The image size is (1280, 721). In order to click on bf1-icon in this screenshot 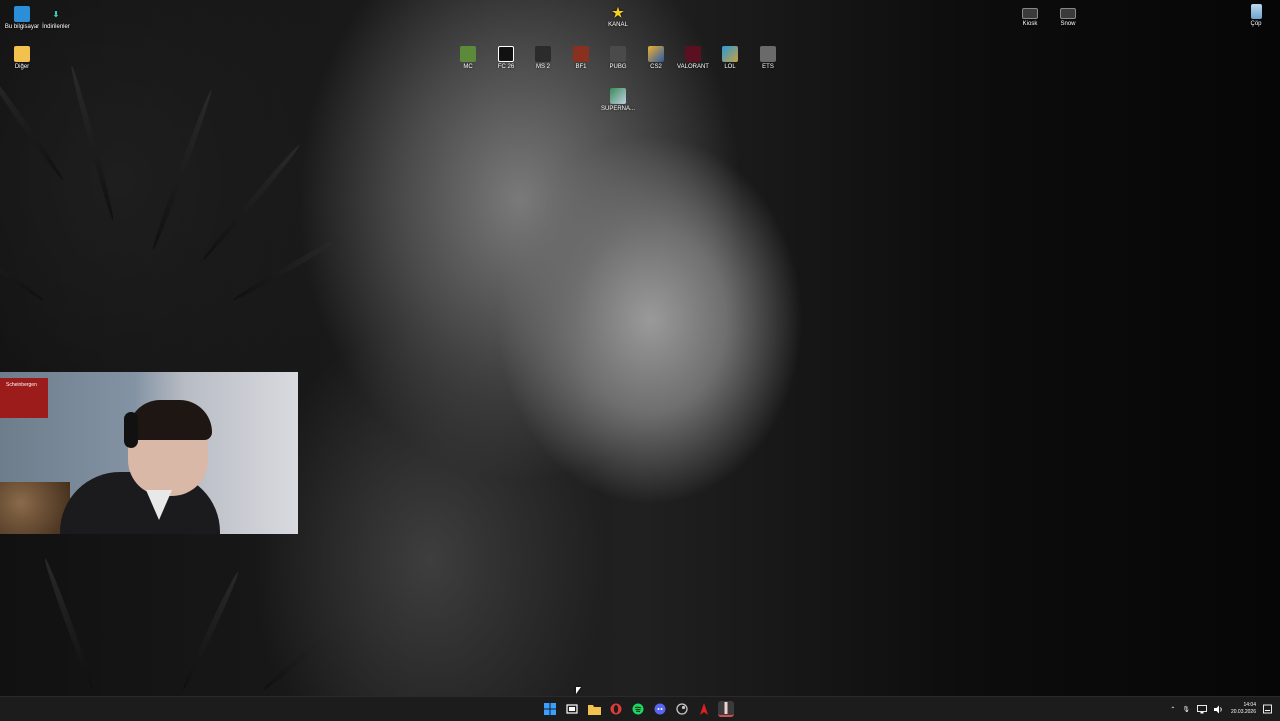, I will do `click(581, 54)`.